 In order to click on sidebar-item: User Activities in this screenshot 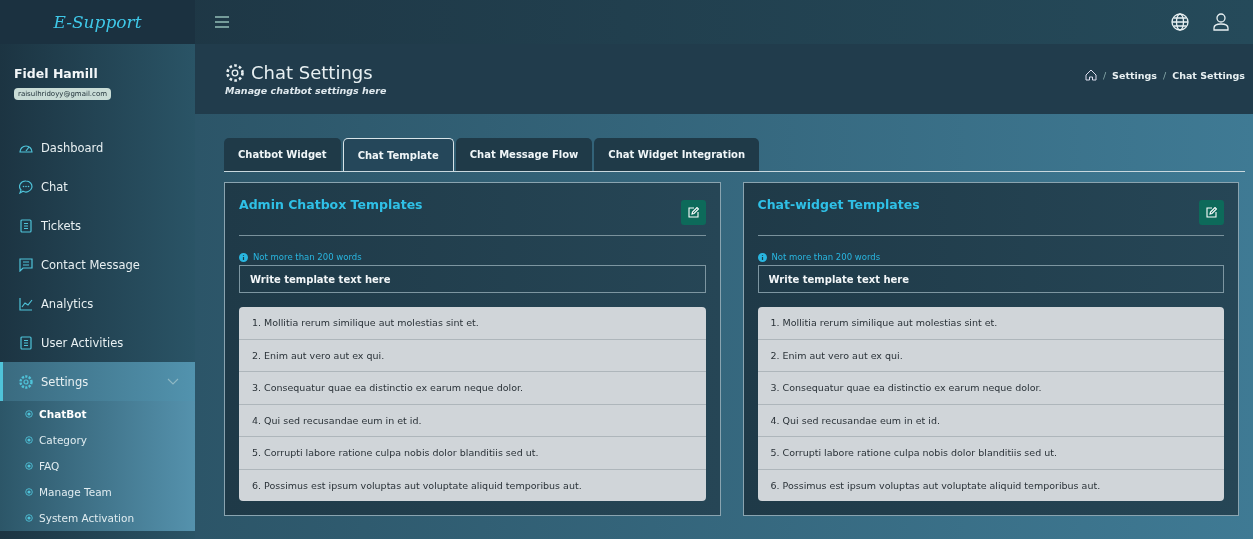, I will do `click(97, 342)`.